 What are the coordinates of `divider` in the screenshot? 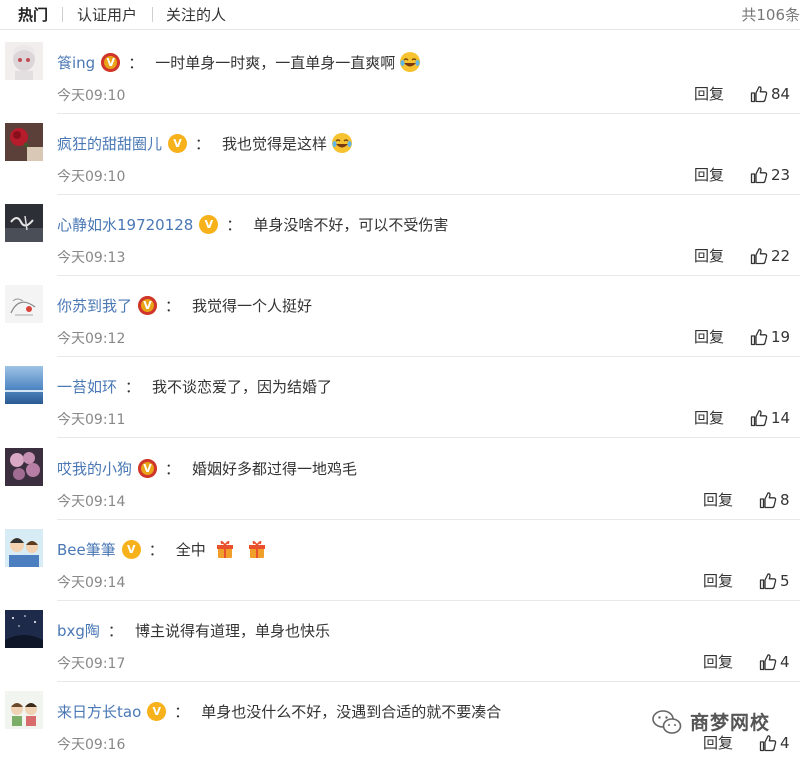 It's located at (428, 437).